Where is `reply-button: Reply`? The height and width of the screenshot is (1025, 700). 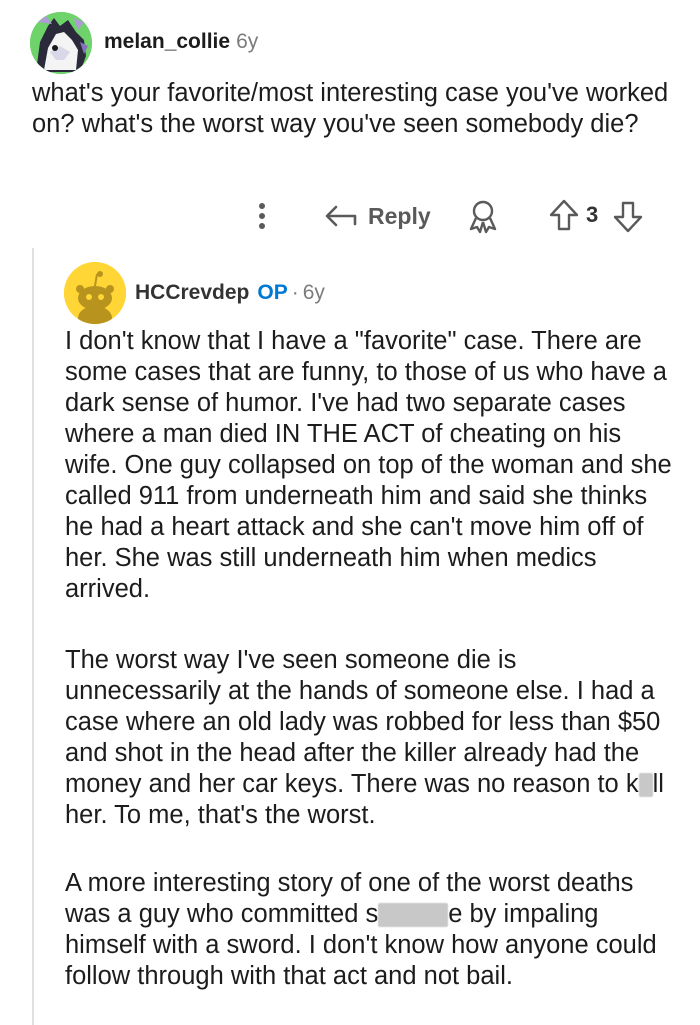 reply-button: Reply is located at coordinates (377, 216).